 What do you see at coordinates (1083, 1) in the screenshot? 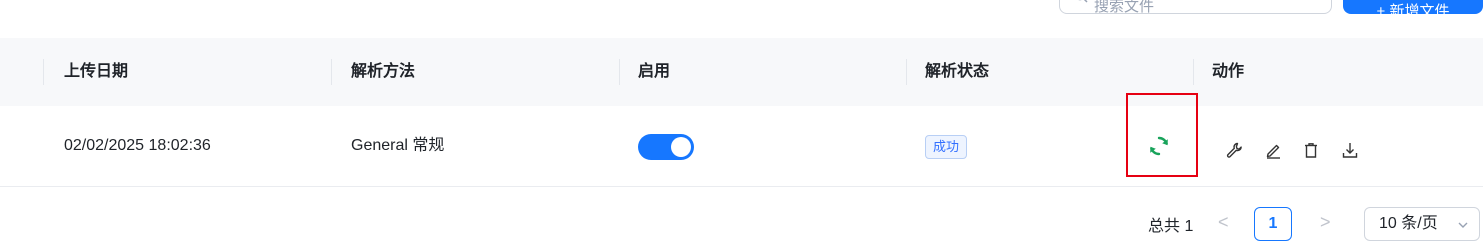
I see `search-icon` at bounding box center [1083, 1].